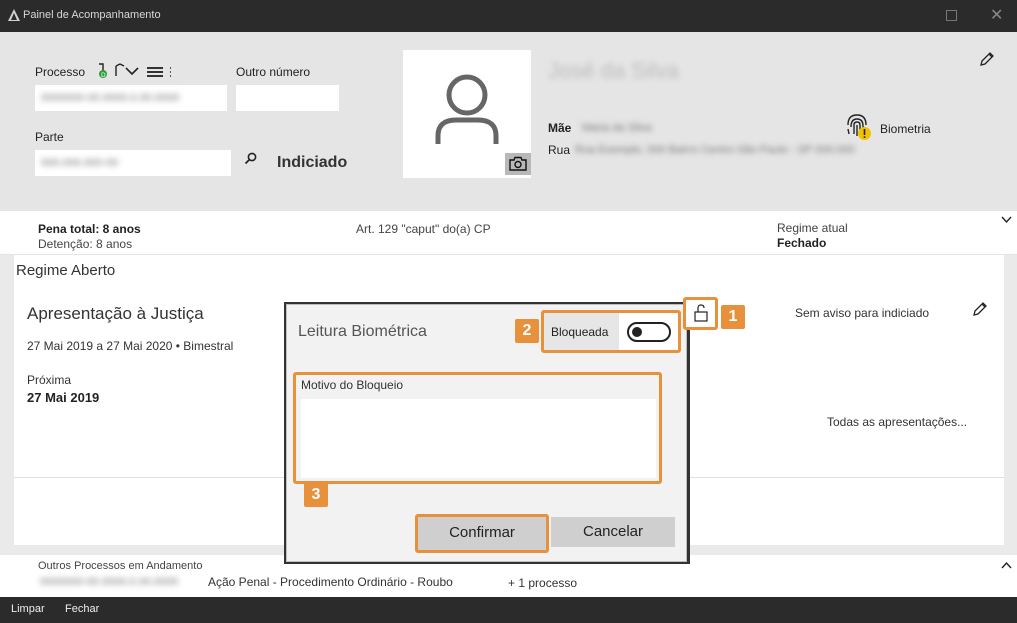 The height and width of the screenshot is (623, 1017). I want to click on window-title: Painel de Acompanhamento, so click(92, 15).